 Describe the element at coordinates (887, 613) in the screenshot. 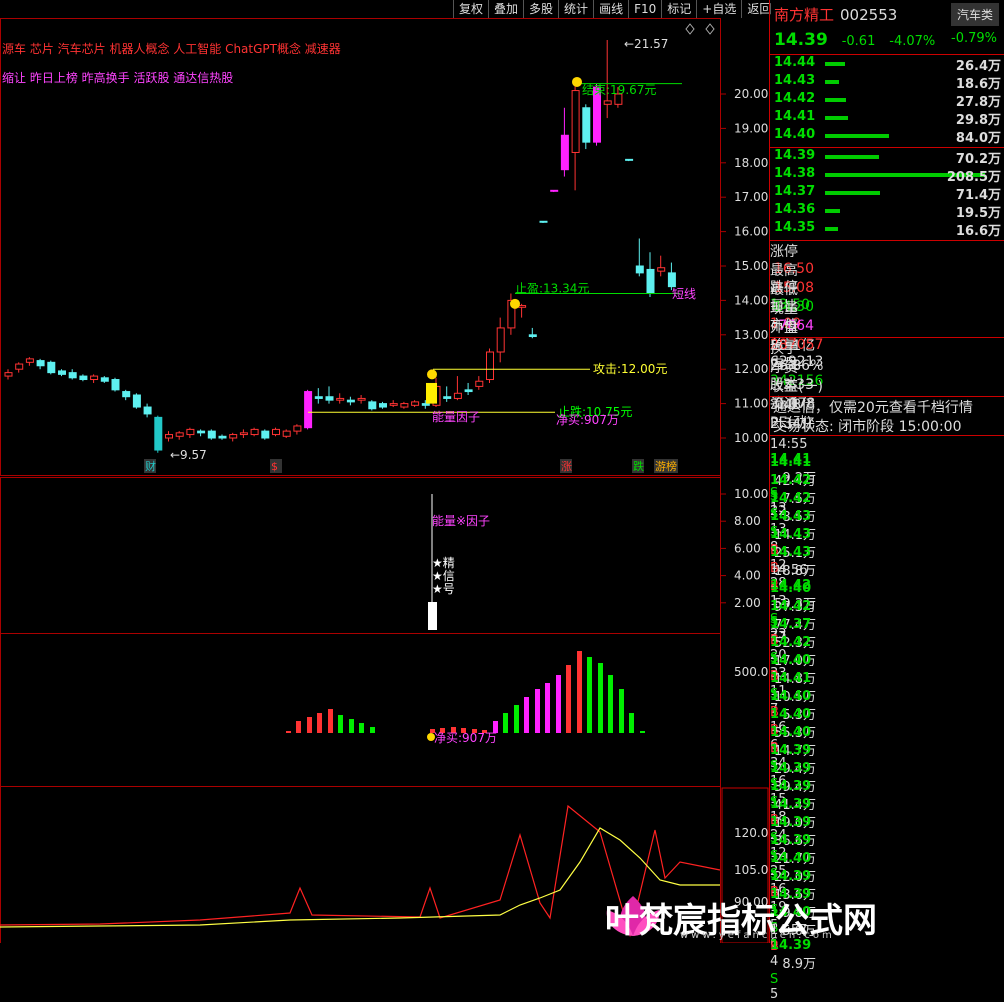

I see `trade-row: 14.40 97.3万 S 77` at that location.